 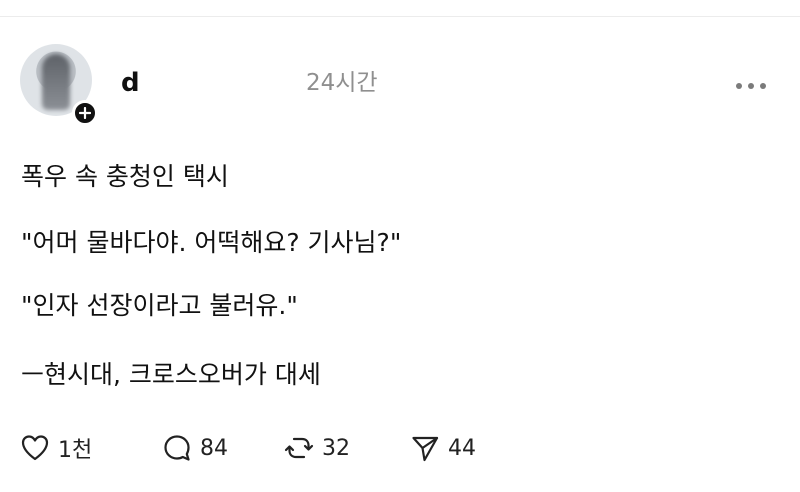 What do you see at coordinates (317, 448) in the screenshot?
I see `repost-button: 32` at bounding box center [317, 448].